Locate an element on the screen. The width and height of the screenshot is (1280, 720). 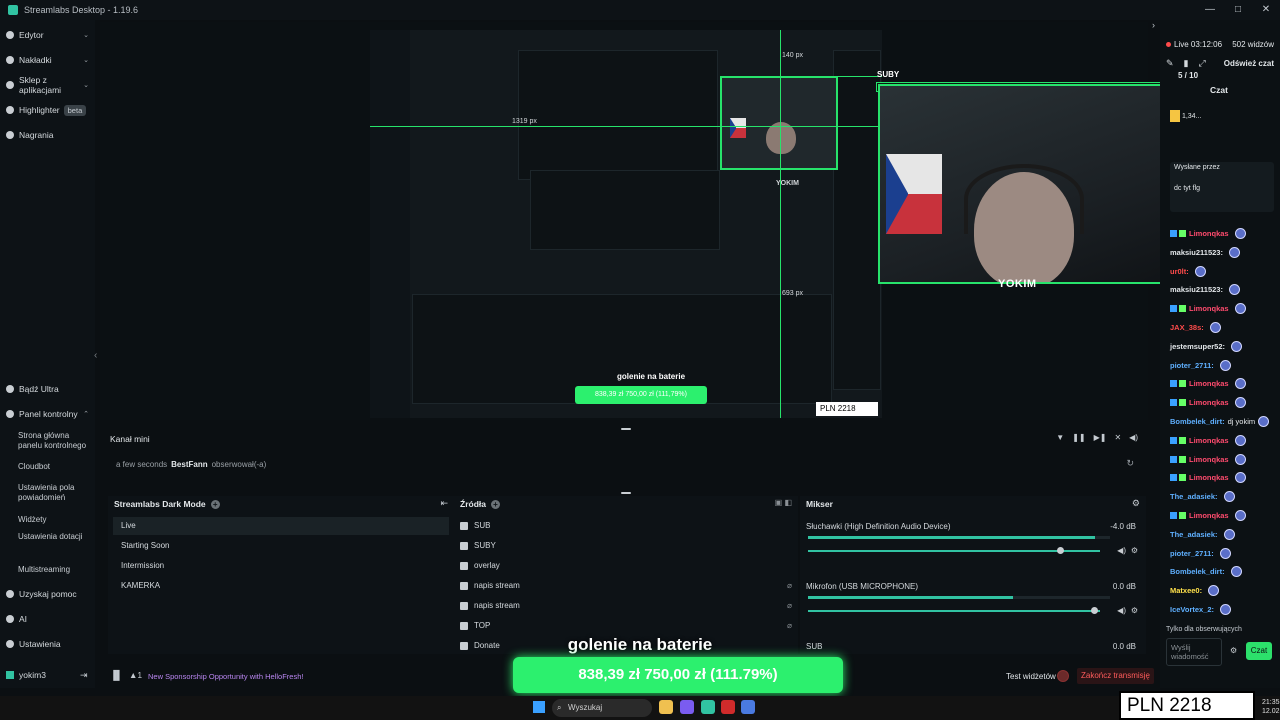
sidebar-item-ultra: Bądź Ultra is located at coordinates (47, 389).